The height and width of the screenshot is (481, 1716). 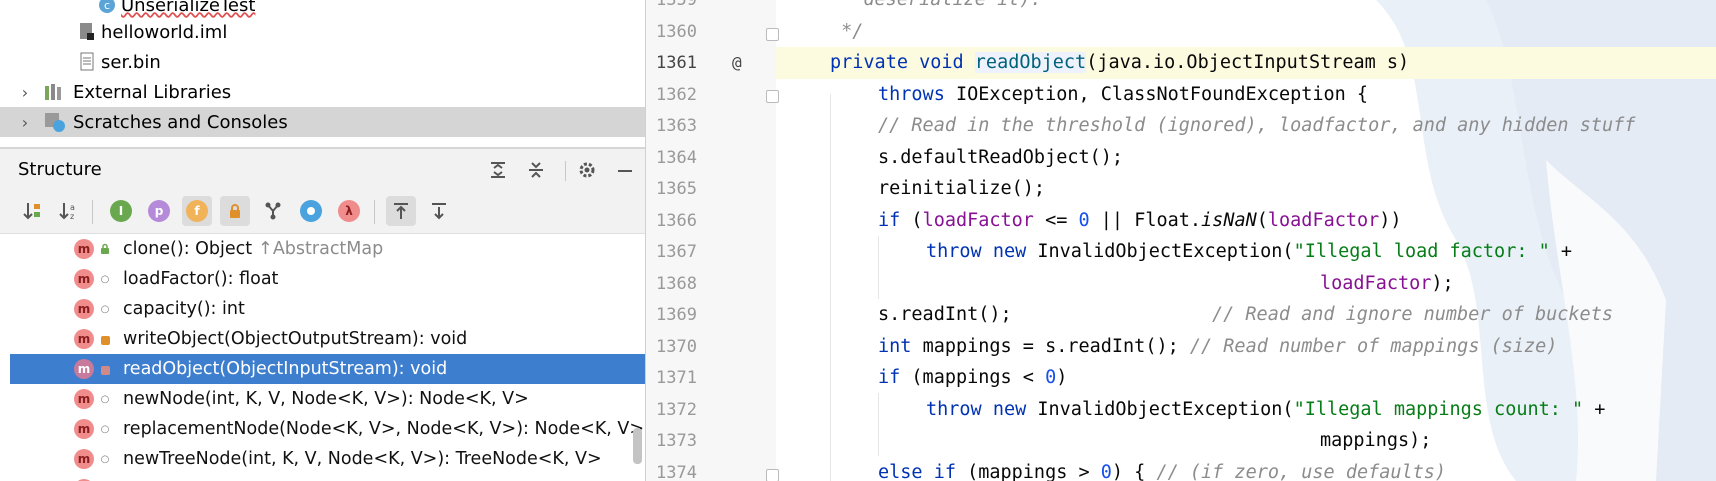 What do you see at coordinates (401, 211) in the screenshot?
I see `autoscroll-to-source-icon` at bounding box center [401, 211].